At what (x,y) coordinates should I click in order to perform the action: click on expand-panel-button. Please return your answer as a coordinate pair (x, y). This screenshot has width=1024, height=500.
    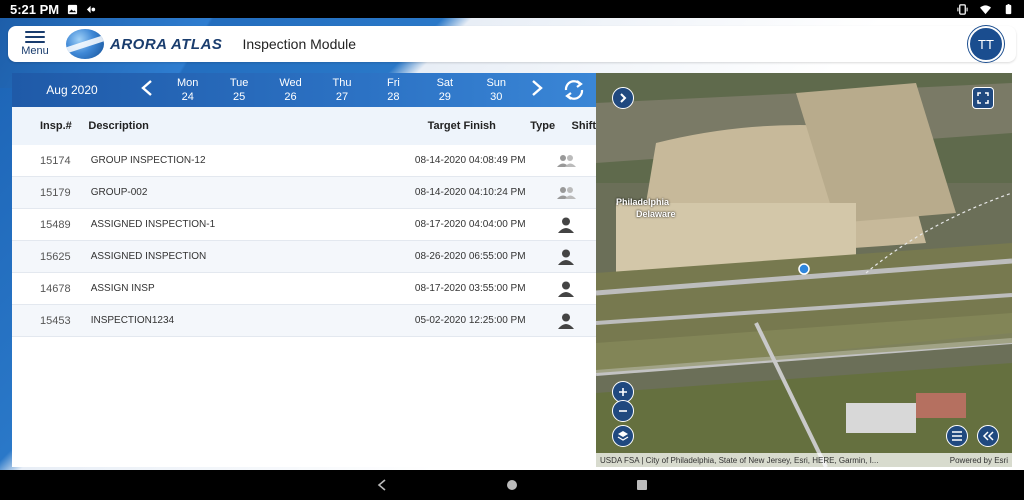
    Looking at the image, I should click on (623, 98).